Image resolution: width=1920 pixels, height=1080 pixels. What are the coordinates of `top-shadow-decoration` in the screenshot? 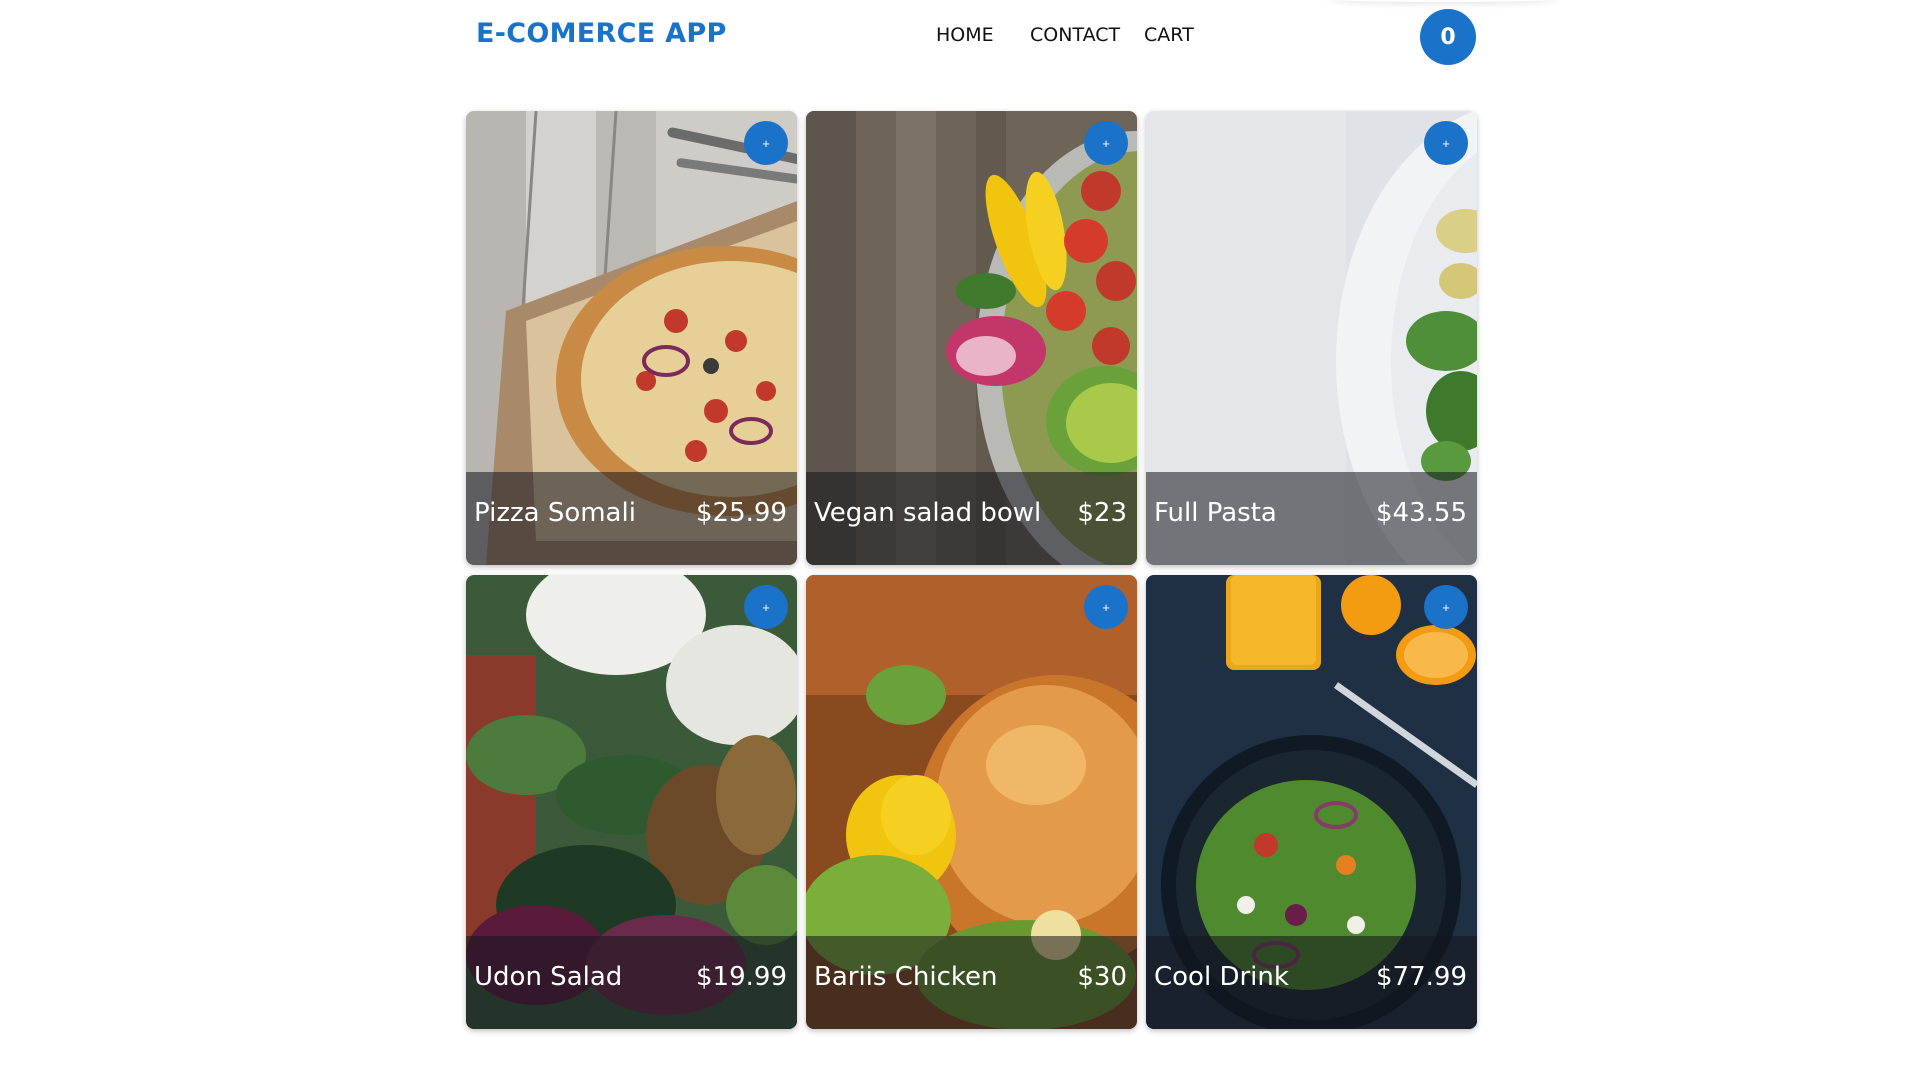 It's located at (1443, 1).